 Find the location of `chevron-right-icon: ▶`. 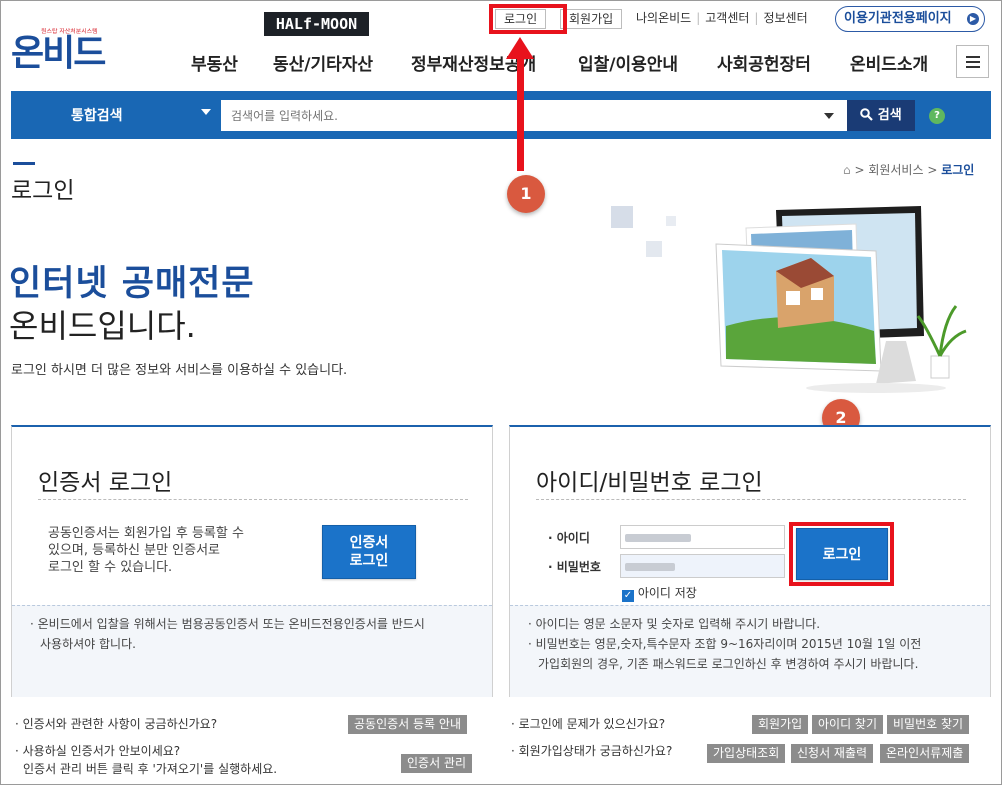

chevron-right-icon: ▶ is located at coordinates (973, 19).